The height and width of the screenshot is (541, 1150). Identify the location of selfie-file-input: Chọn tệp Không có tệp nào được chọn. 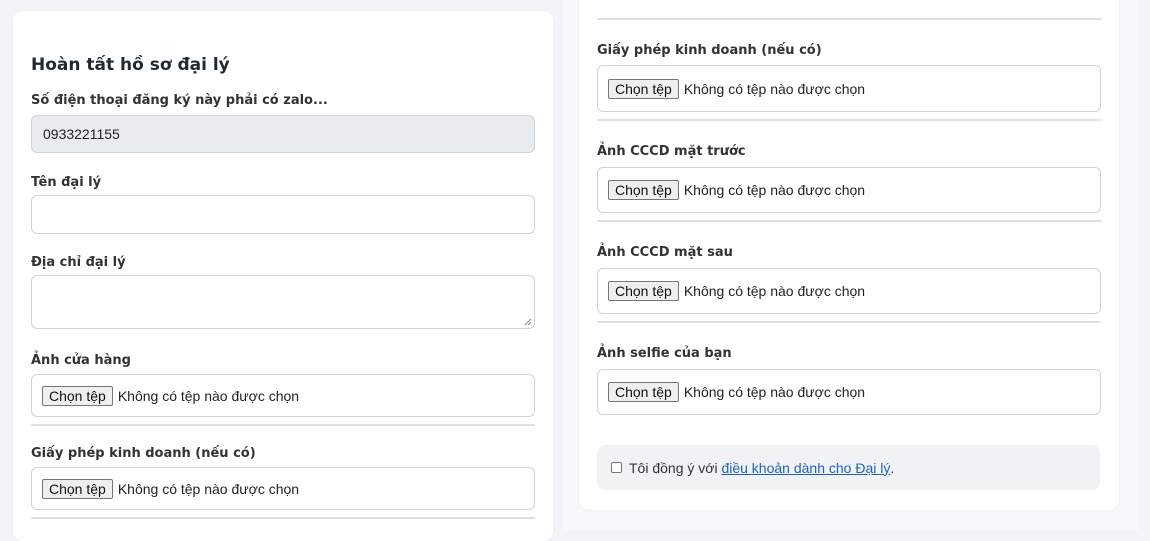
(849, 392).